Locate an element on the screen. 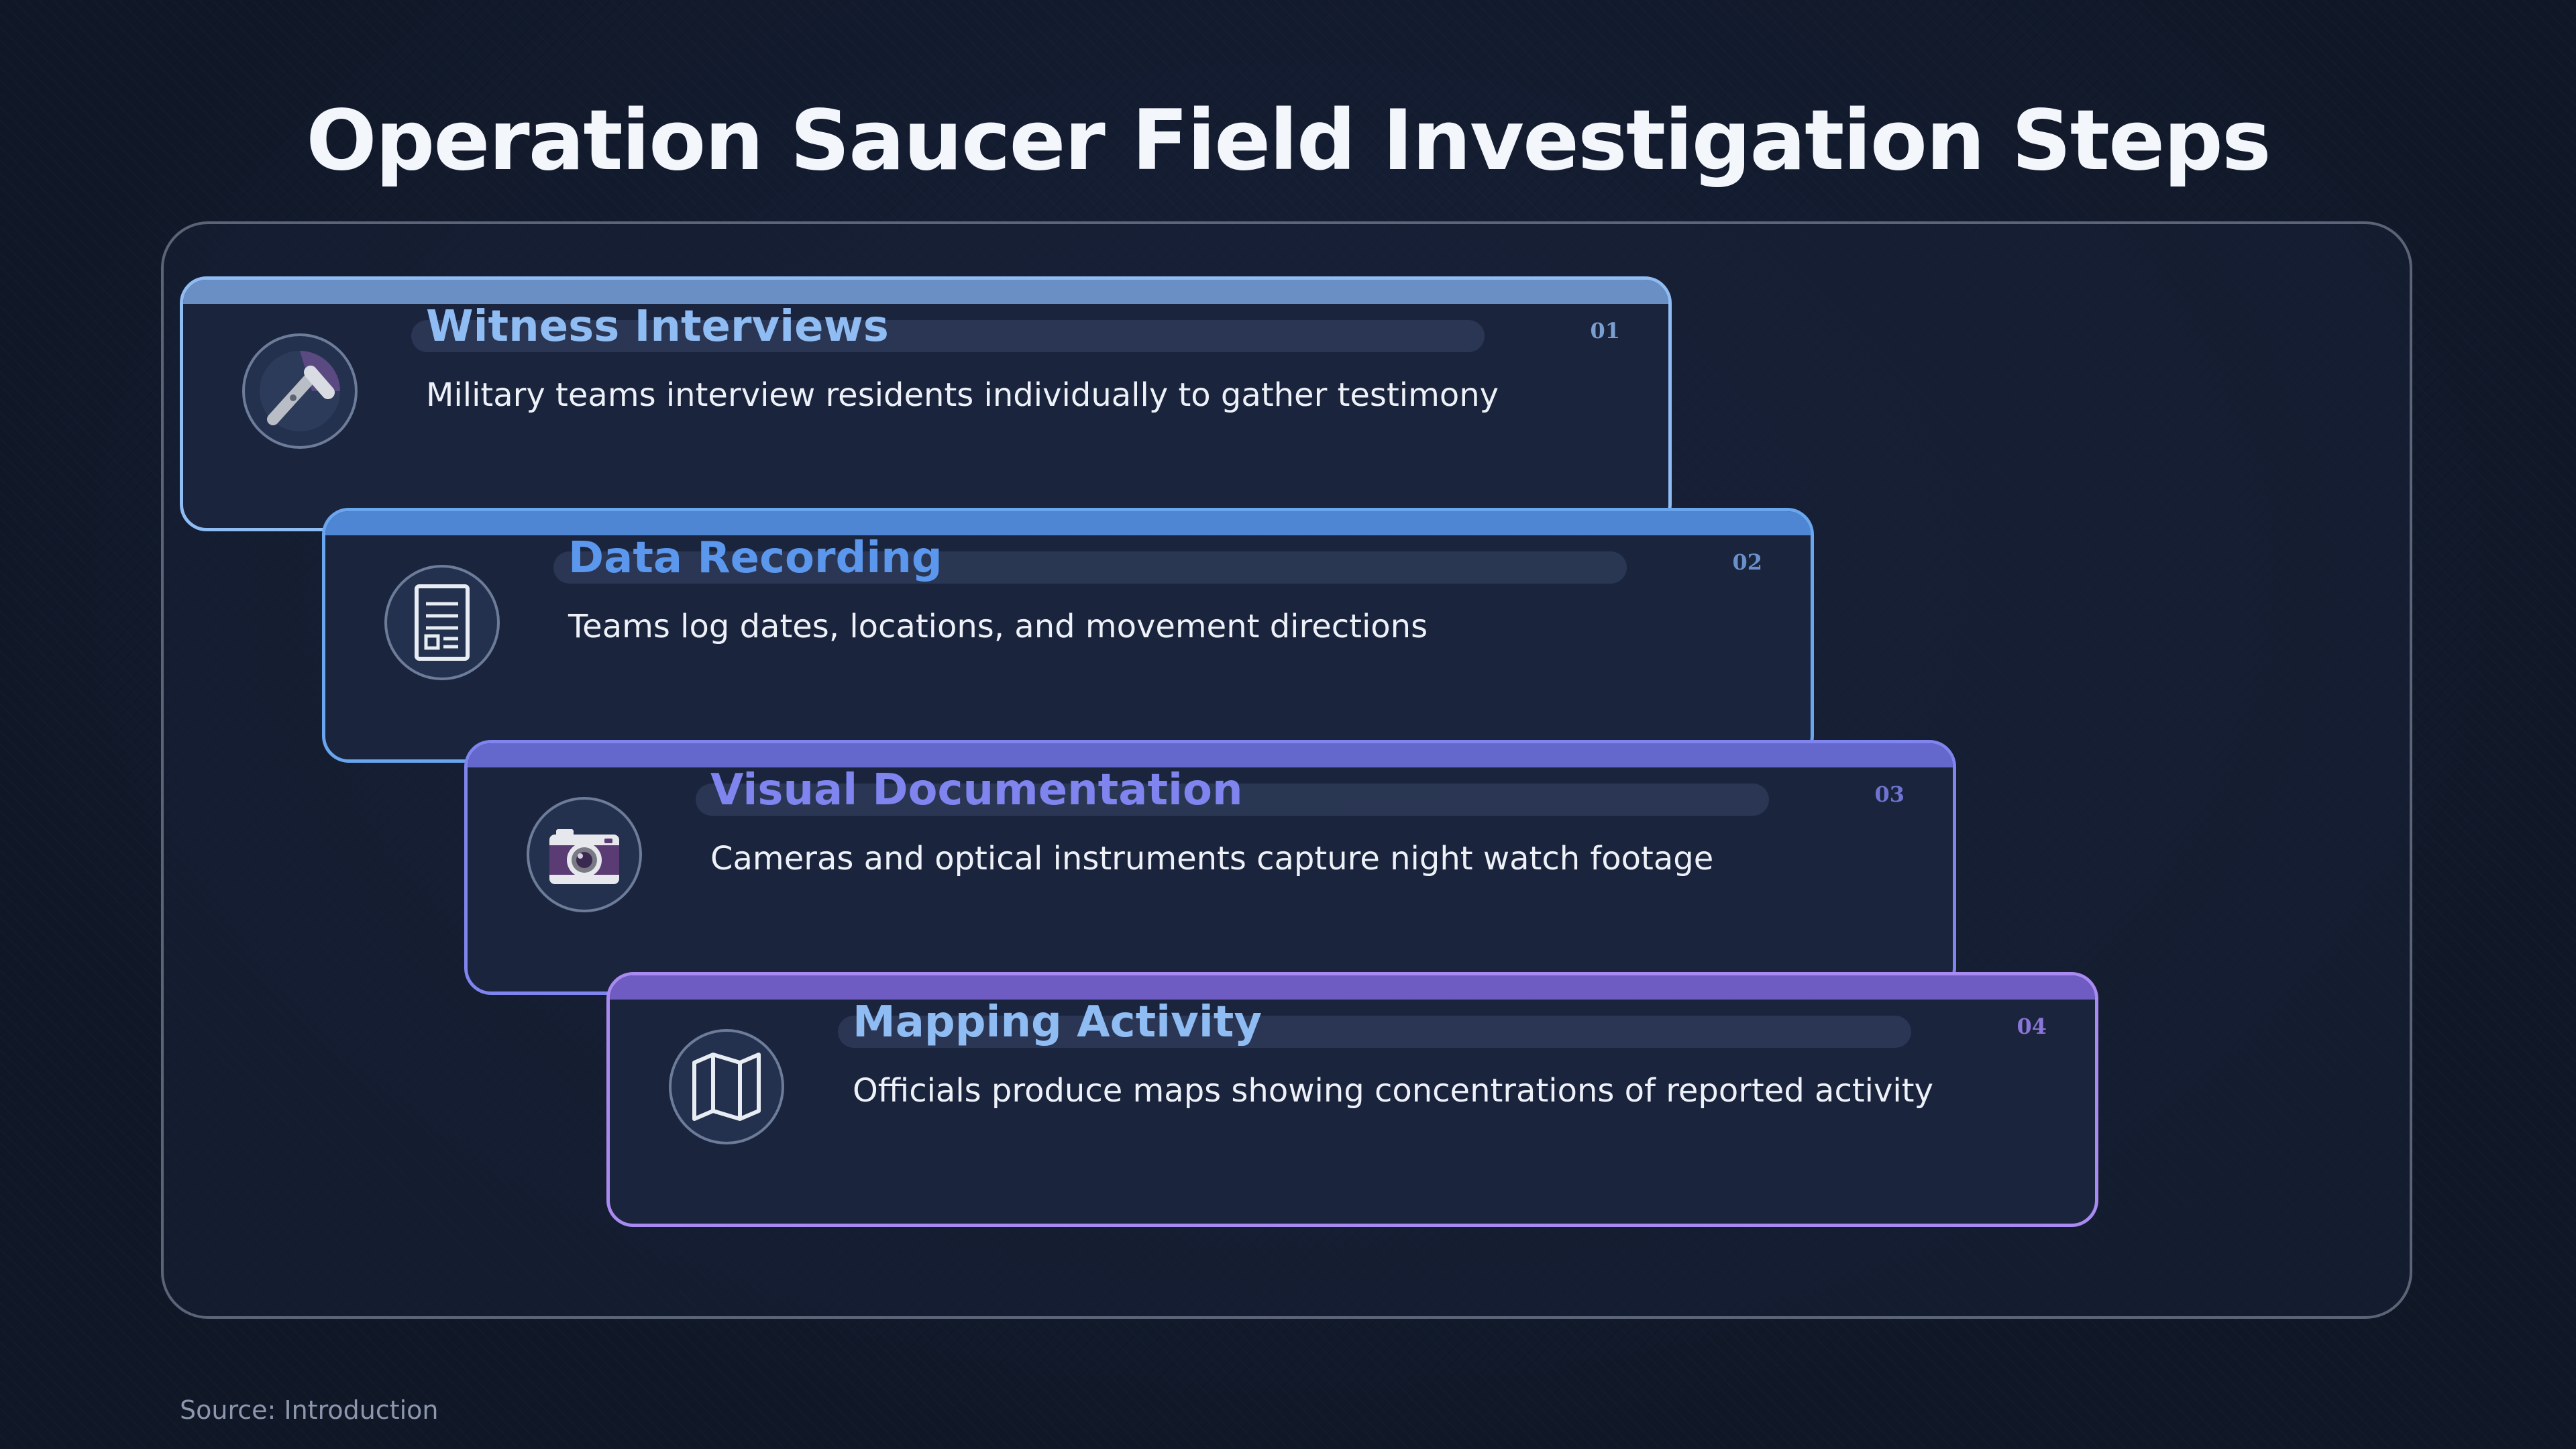  step-title: Data Recording is located at coordinates (755, 558).